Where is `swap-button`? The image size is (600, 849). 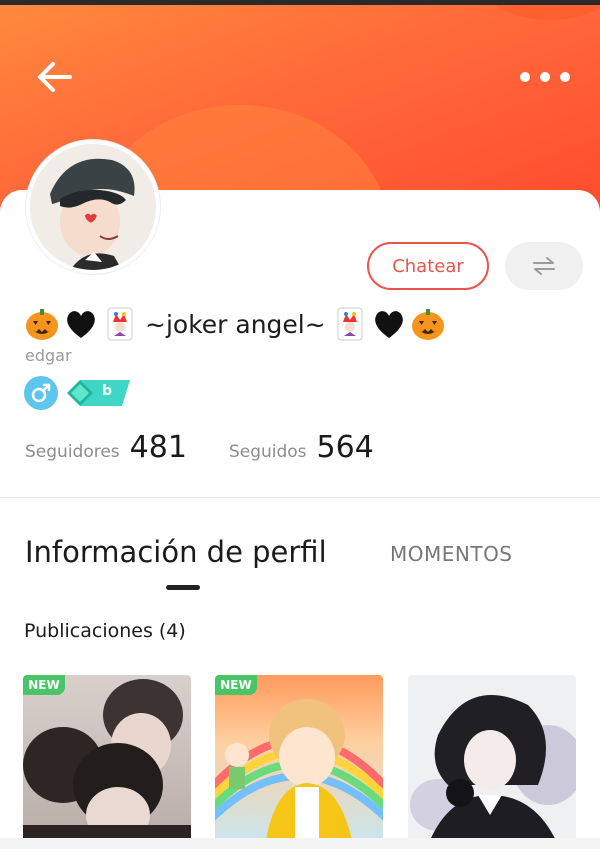 swap-button is located at coordinates (544, 266).